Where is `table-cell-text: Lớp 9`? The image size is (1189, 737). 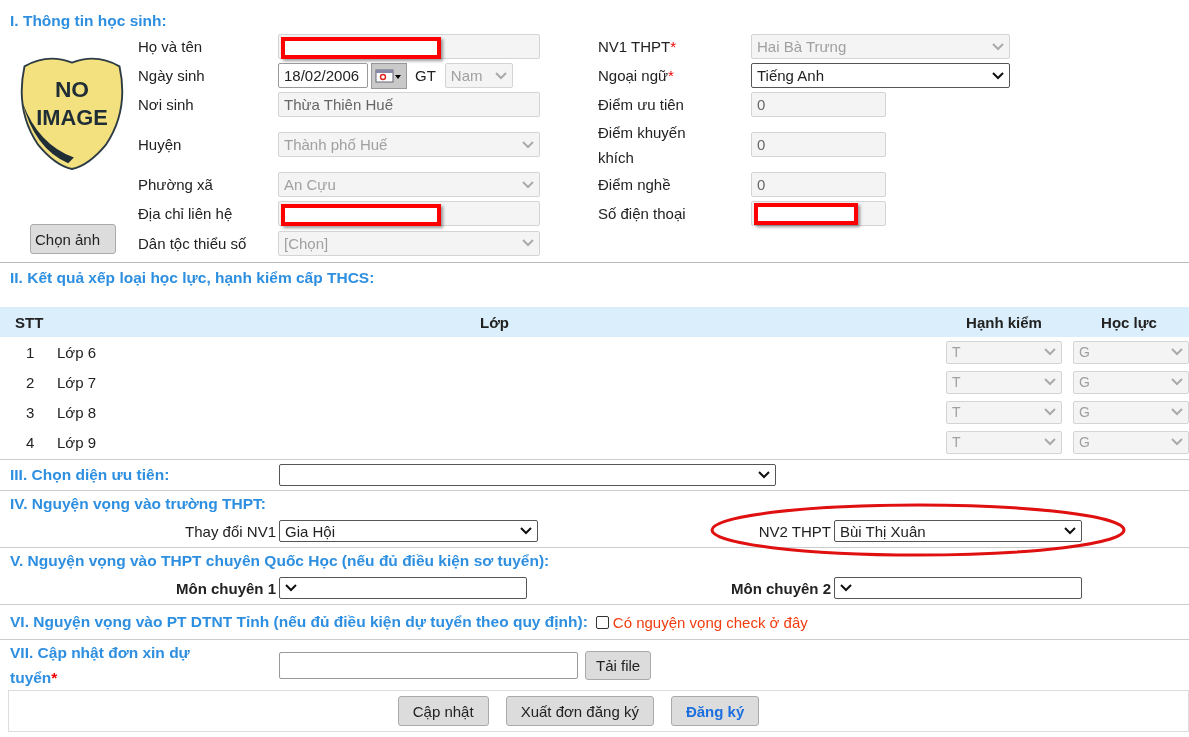
table-cell-text: Lớp 9 is located at coordinates (77, 442).